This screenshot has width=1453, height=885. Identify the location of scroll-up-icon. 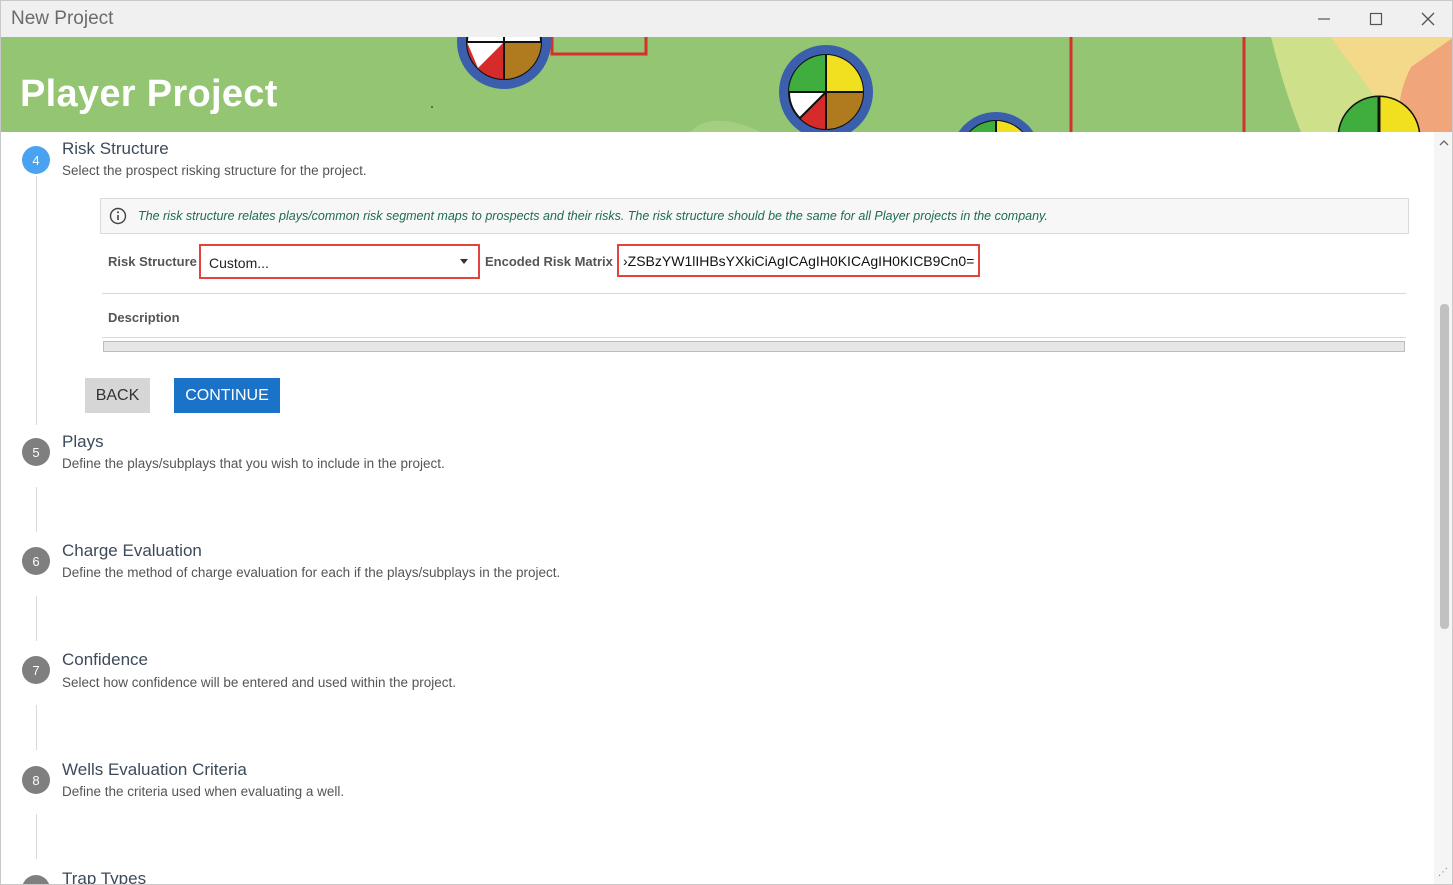
(1444, 143).